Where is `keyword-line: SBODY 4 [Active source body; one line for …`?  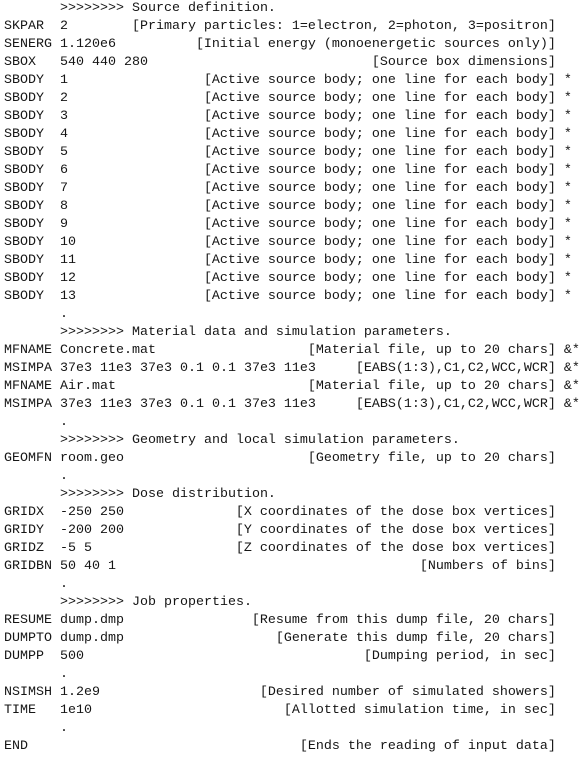
keyword-line: SBODY 4 [Active source body; one line for … is located at coordinates (294, 135).